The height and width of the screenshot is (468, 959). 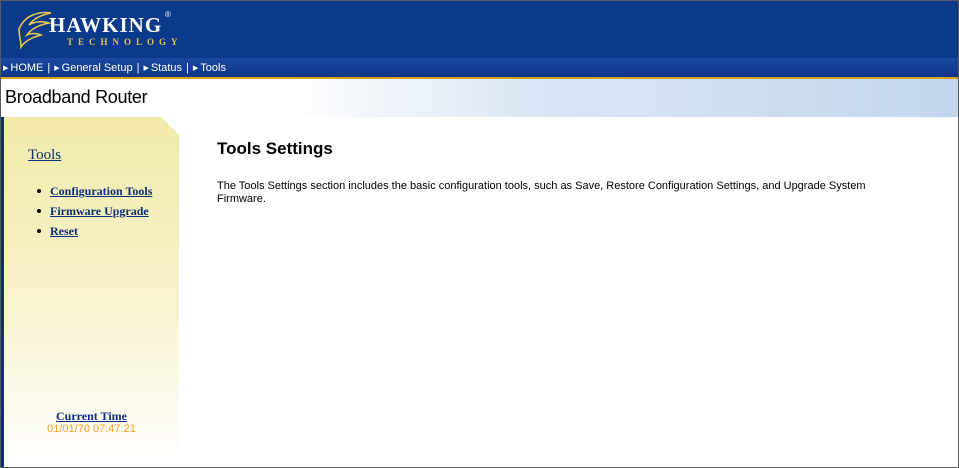 What do you see at coordinates (27, 67) in the screenshot?
I see `nav-home-label: HOME` at bounding box center [27, 67].